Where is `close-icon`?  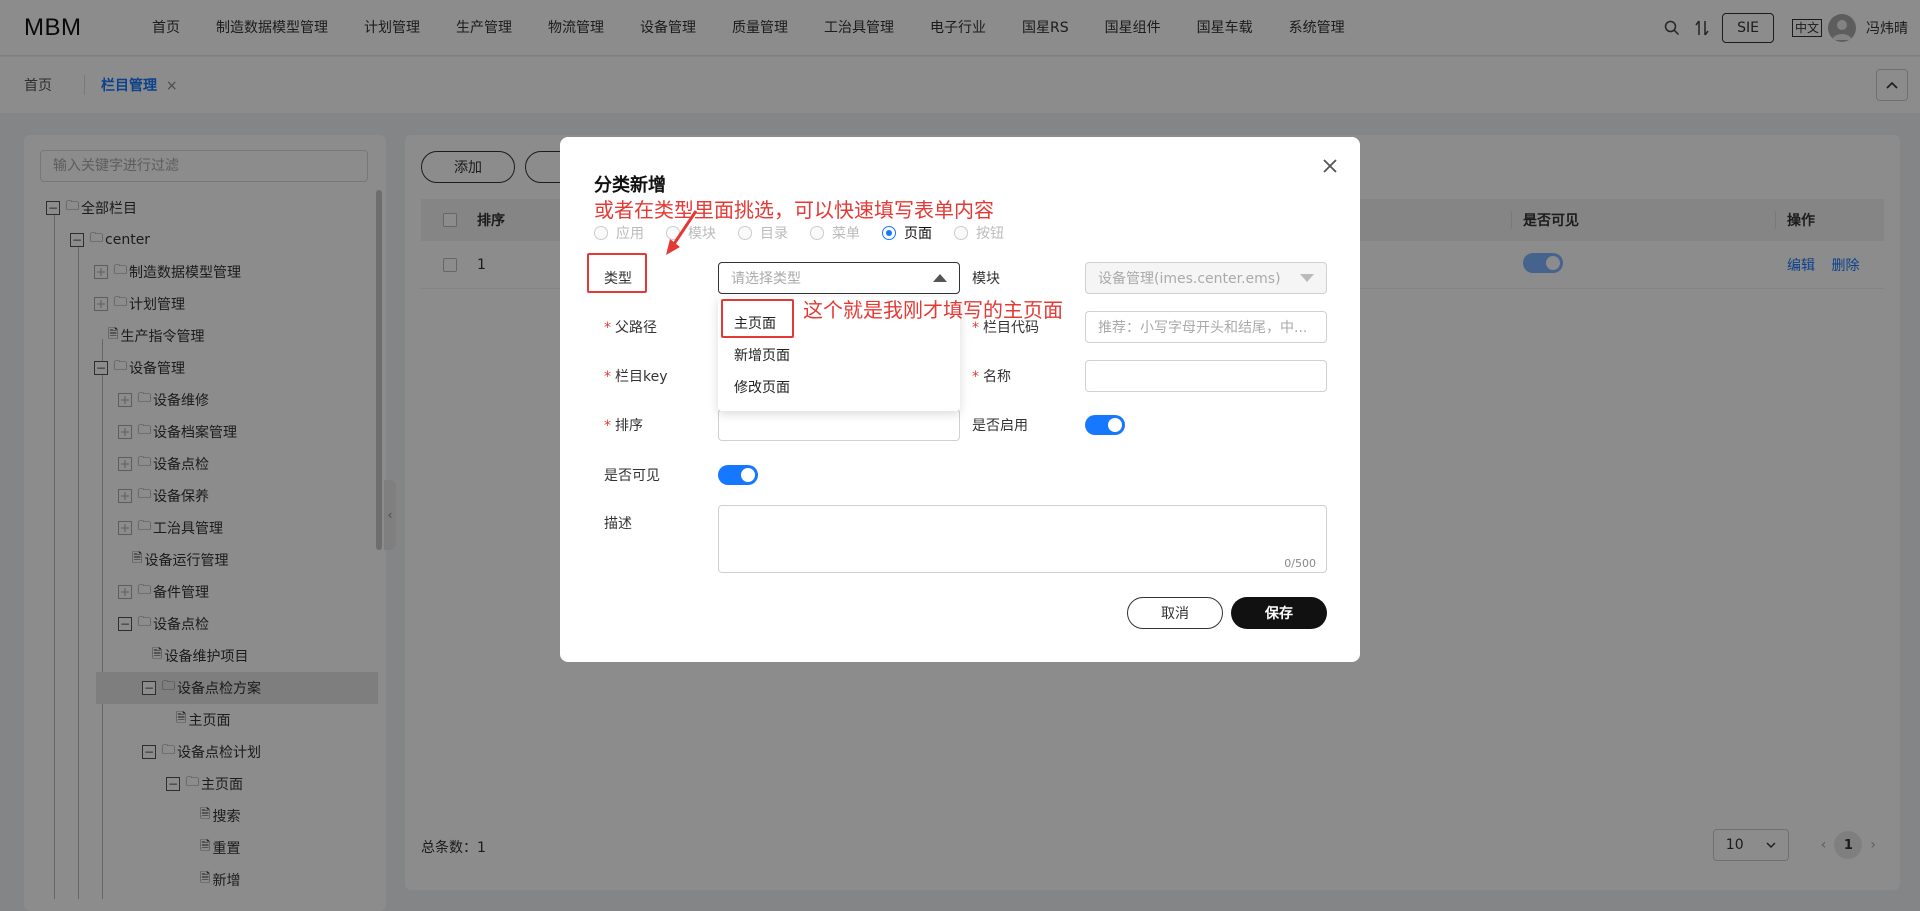
close-icon is located at coordinates (1330, 167).